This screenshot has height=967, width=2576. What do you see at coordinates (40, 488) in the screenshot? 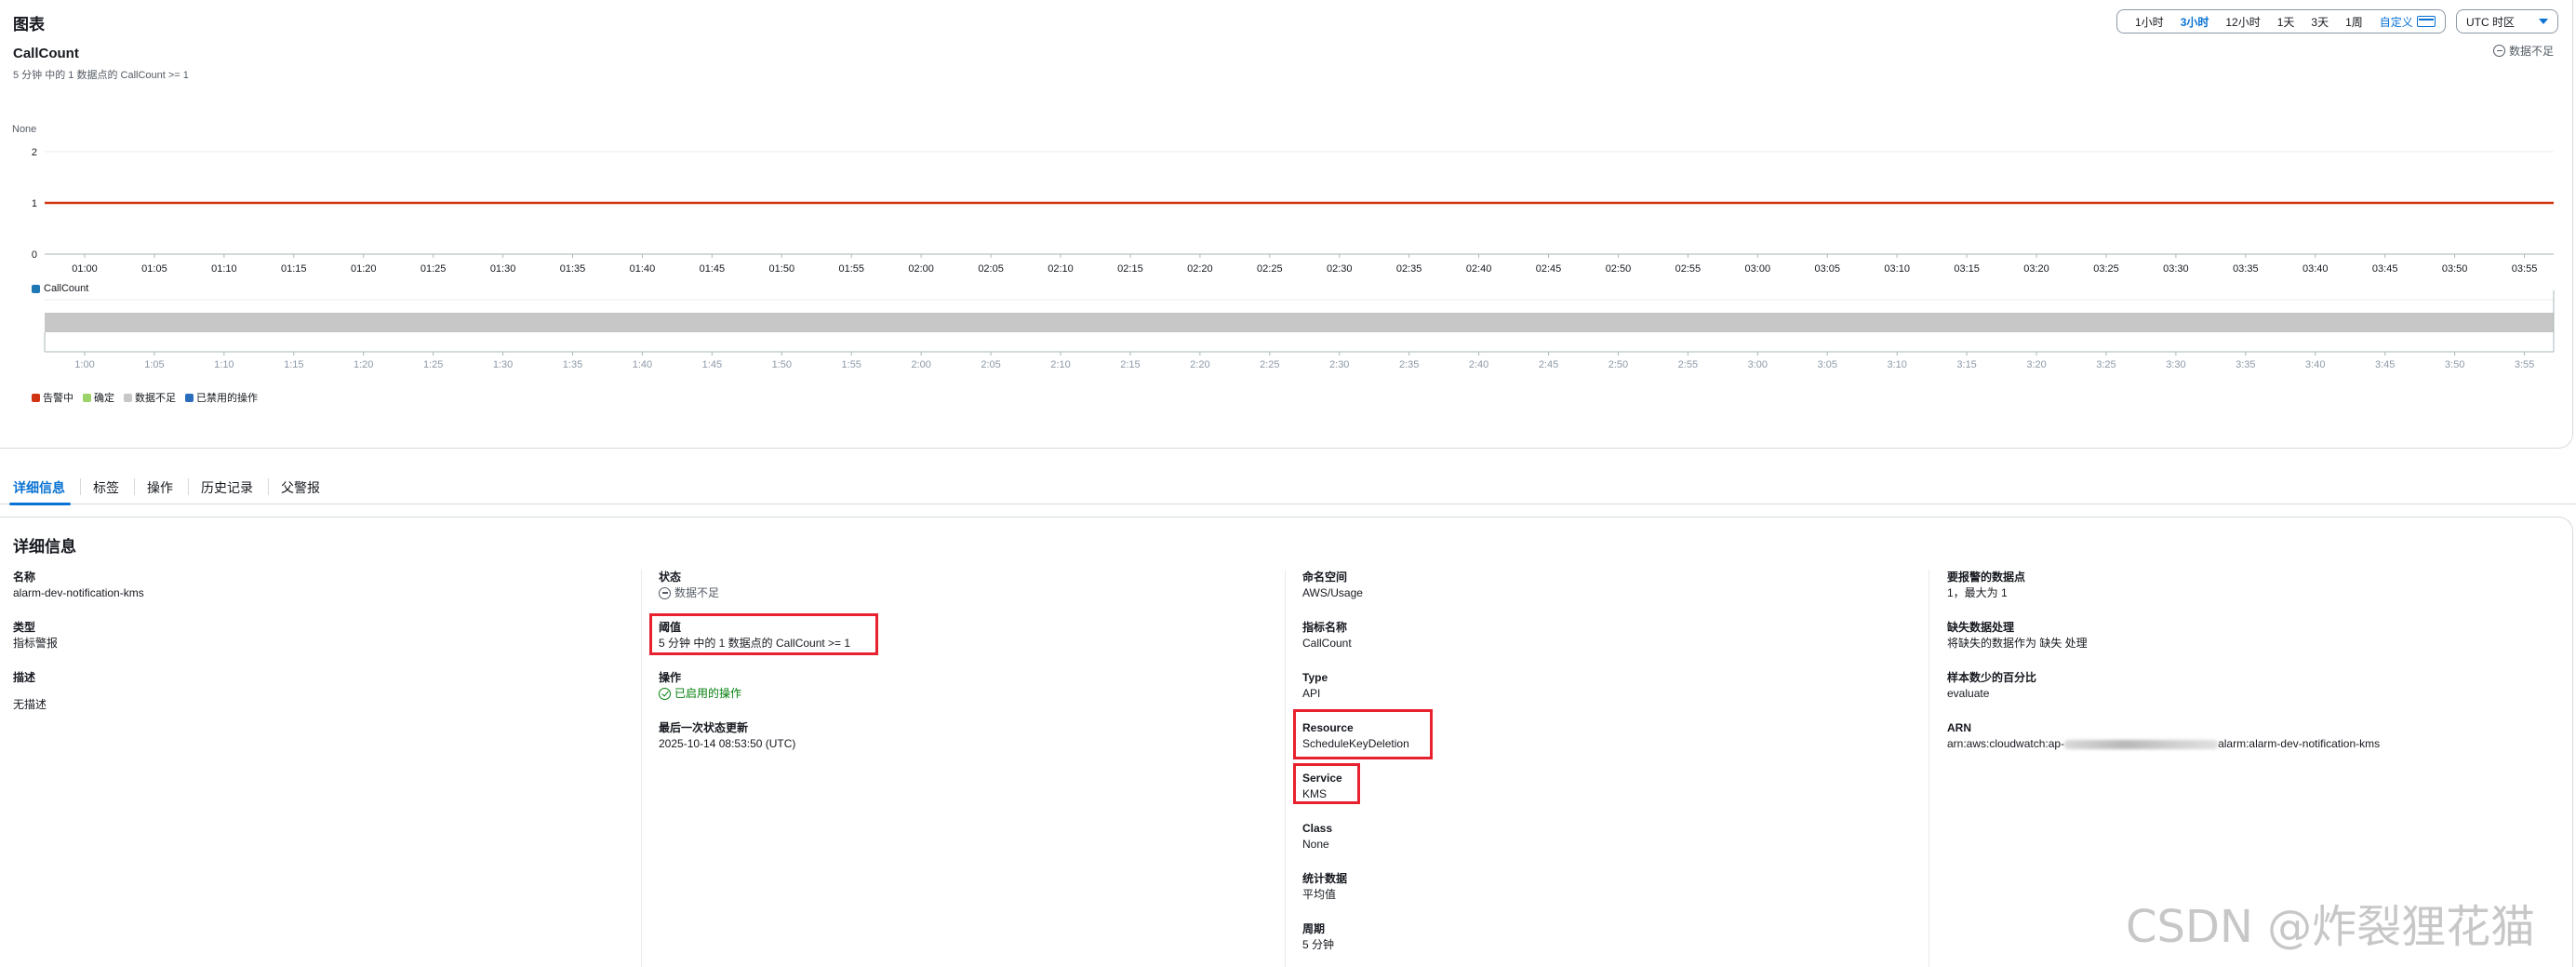
I see `tab-details: 详细信息` at bounding box center [40, 488].